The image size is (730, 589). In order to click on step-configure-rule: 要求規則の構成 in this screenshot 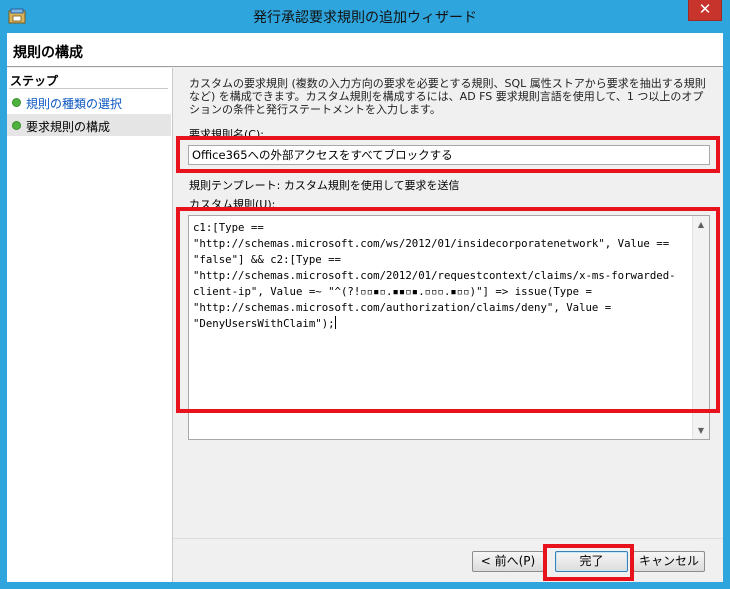, I will do `click(89, 125)`.